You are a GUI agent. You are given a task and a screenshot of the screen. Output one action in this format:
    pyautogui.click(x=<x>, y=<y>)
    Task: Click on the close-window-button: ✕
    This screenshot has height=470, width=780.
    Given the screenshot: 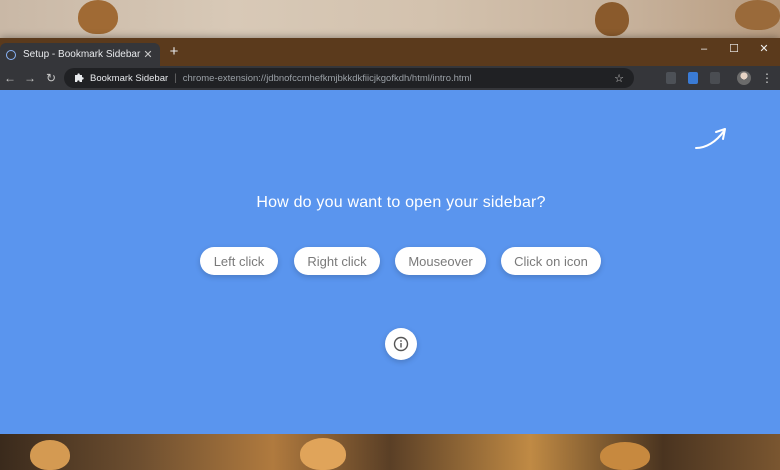 What is the action you would take?
    pyautogui.click(x=764, y=49)
    